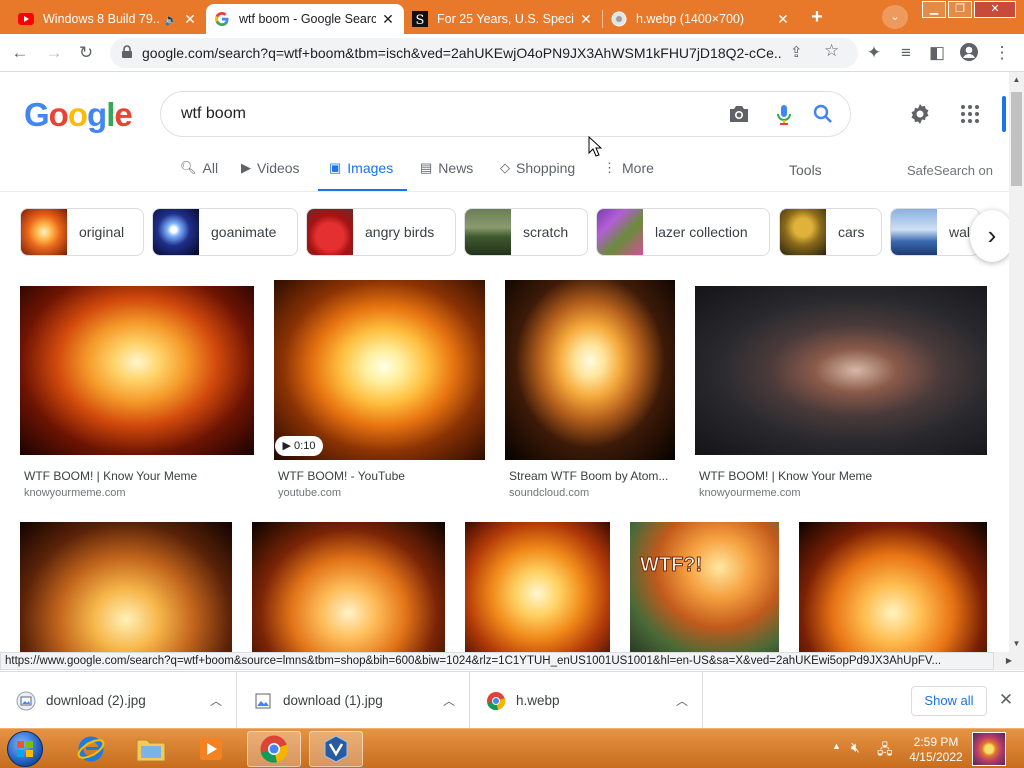 Image resolution: width=1024 pixels, height=768 pixels. What do you see at coordinates (151, 749) in the screenshot?
I see `taskbar-file-explorer` at bounding box center [151, 749].